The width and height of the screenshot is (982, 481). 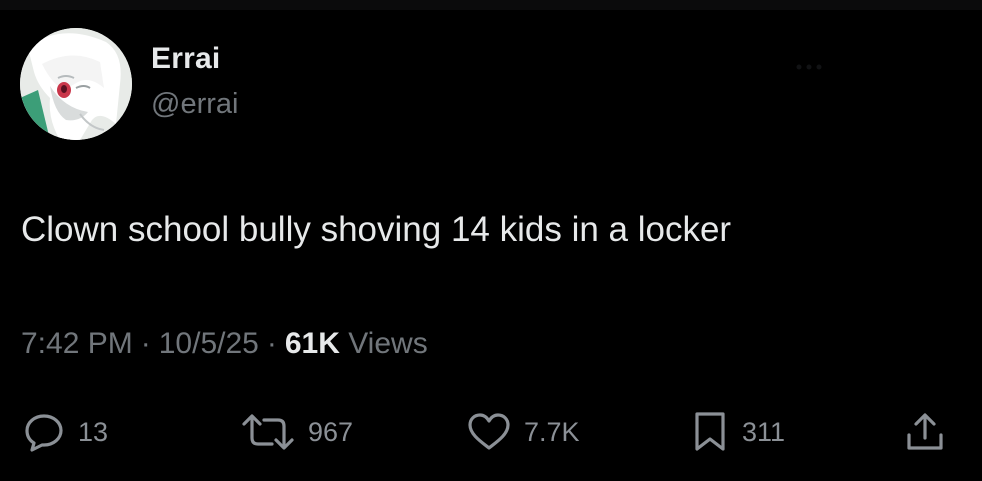 I want to click on reply-button: 13, so click(x=65, y=432).